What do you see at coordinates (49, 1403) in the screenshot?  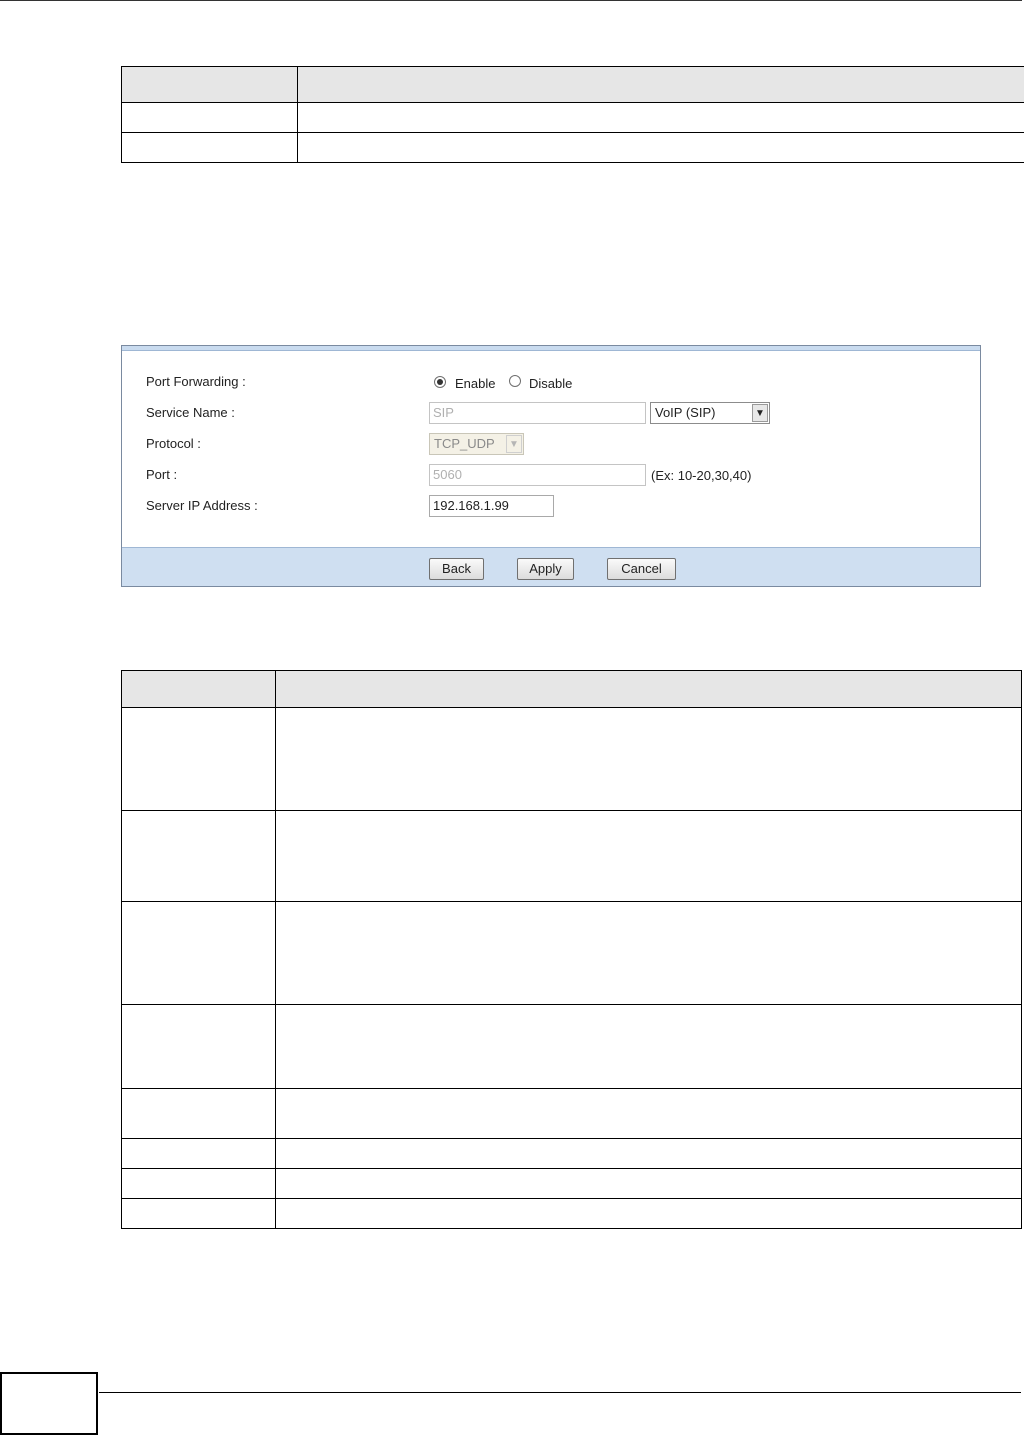 I see `page-number-box` at bounding box center [49, 1403].